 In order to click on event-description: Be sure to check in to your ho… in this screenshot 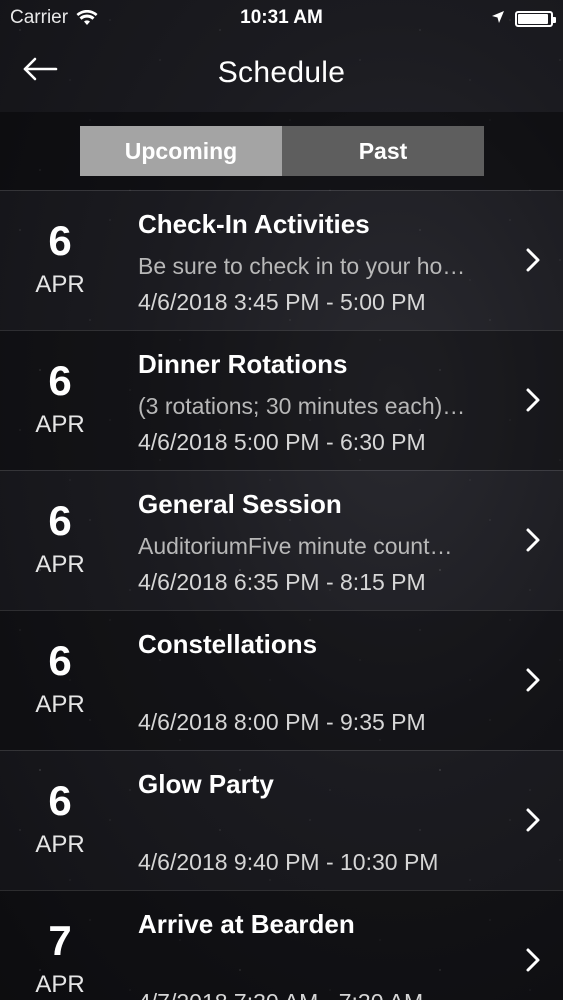, I will do `click(302, 266)`.